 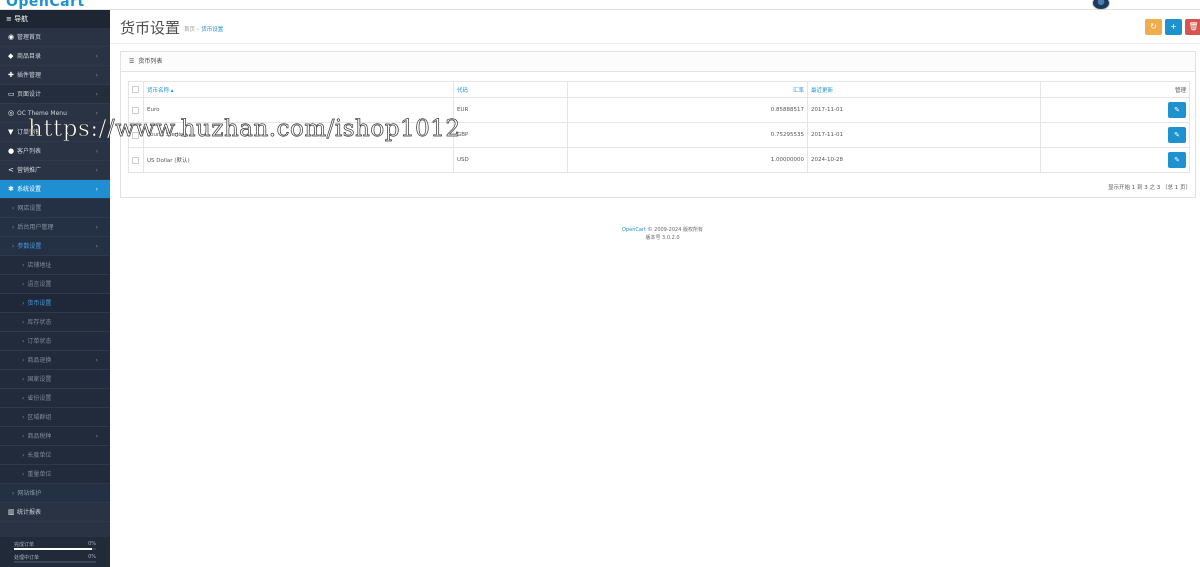 I want to click on puzzle-icon: ✚, so click(x=11, y=75).